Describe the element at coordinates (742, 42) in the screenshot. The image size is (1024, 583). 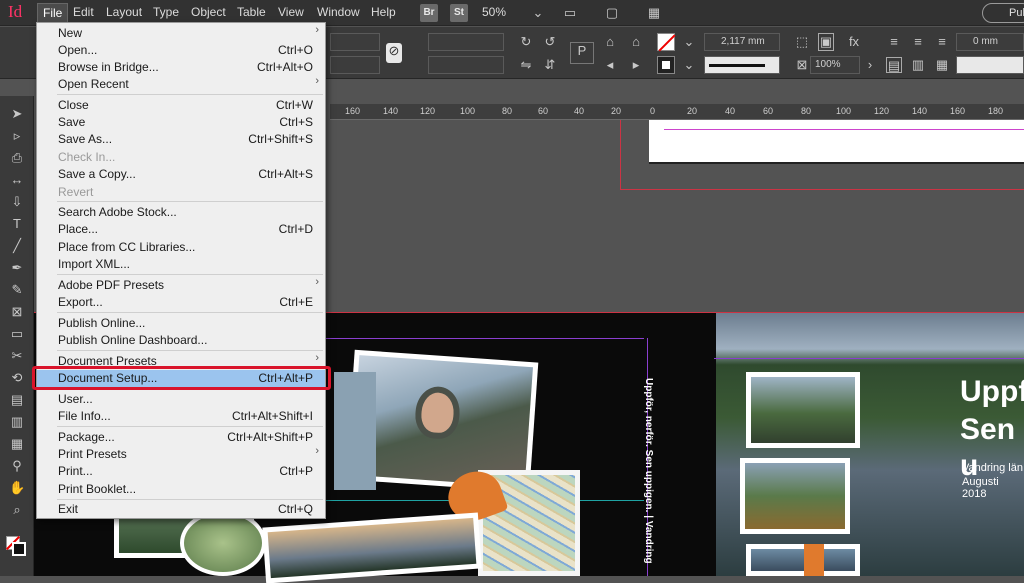
I see `stroke-weight-field: 2,117 mm` at that location.